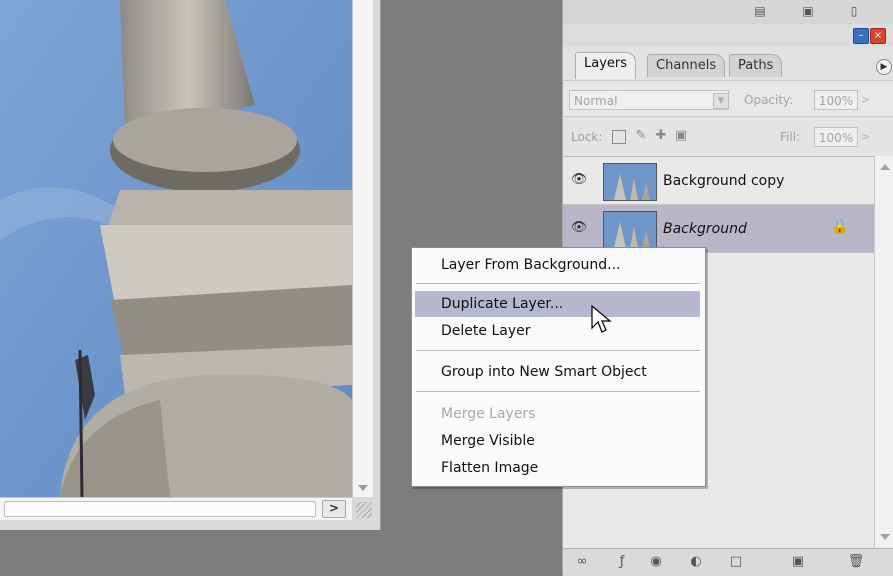 The image size is (893, 576). Describe the element at coordinates (865, 136) in the screenshot. I see `fill-arrow-icon: >` at that location.